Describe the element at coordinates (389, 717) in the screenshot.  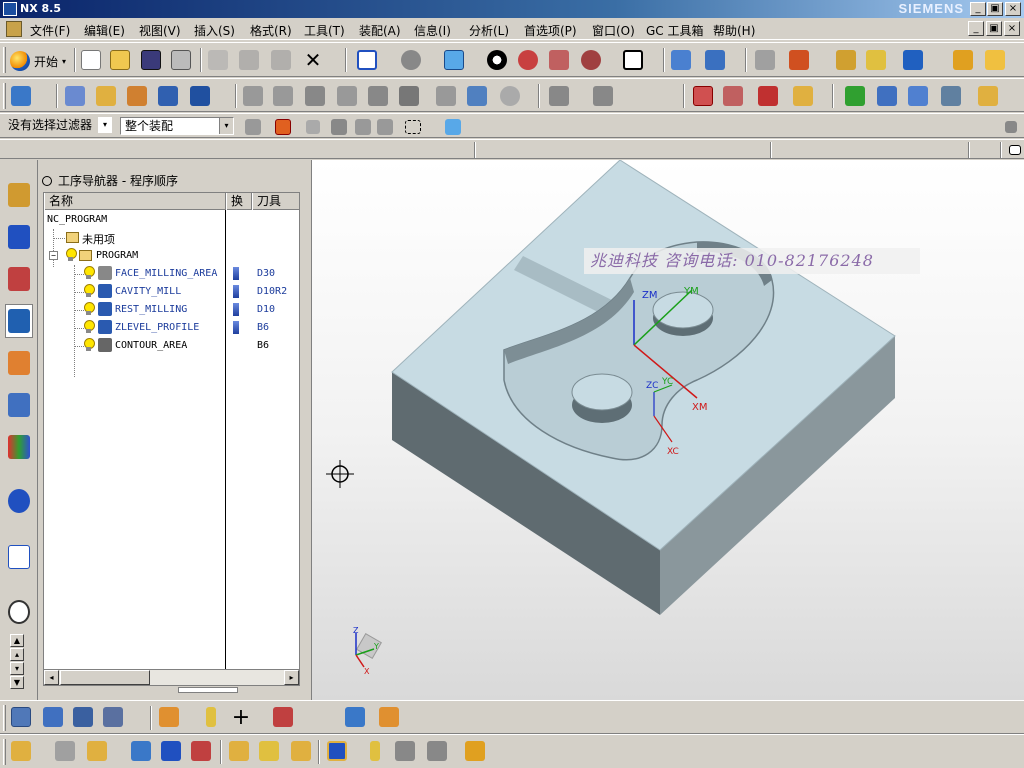
I see `workpiece-button` at that location.